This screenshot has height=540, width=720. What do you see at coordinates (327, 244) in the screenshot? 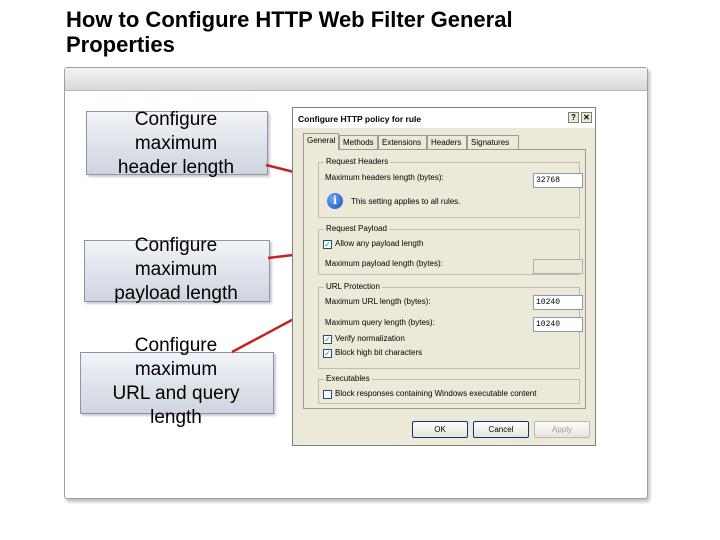
I see `allow-any-payload-checkbox: ✓` at bounding box center [327, 244].